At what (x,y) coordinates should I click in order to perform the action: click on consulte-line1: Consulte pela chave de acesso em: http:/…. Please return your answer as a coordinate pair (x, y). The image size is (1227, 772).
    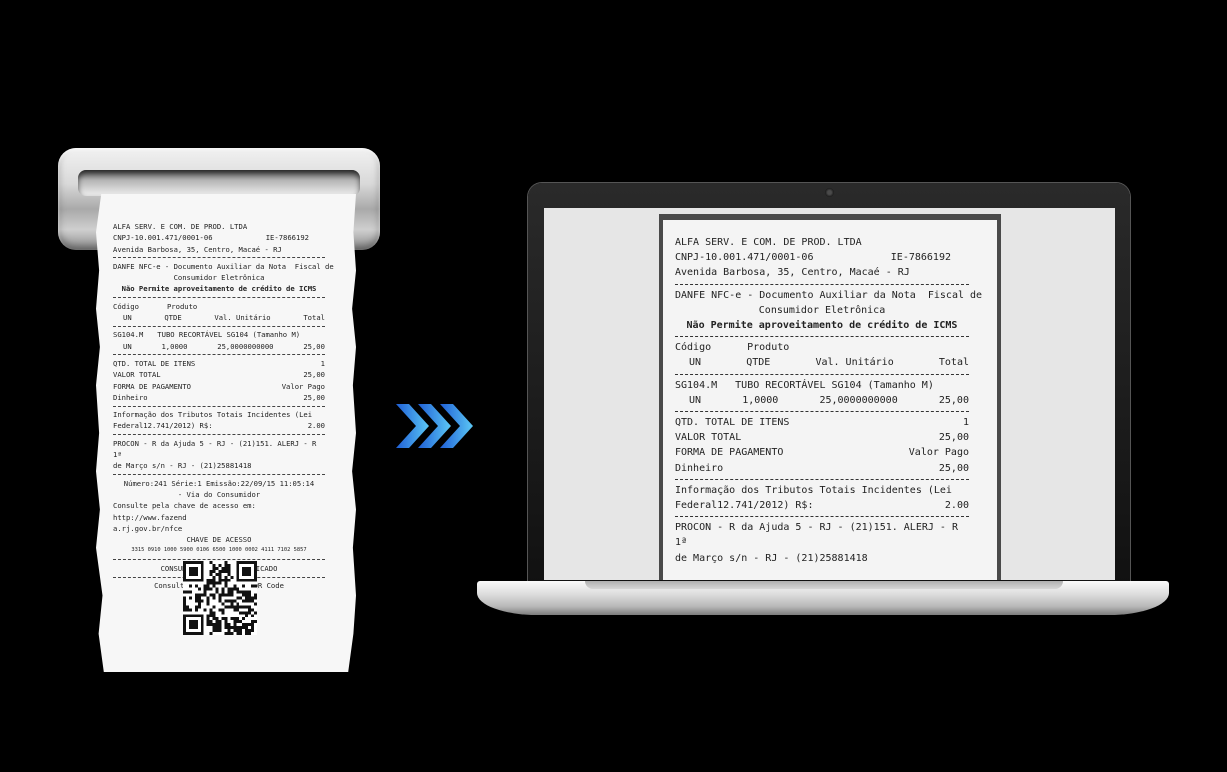
    Looking at the image, I should click on (184, 511).